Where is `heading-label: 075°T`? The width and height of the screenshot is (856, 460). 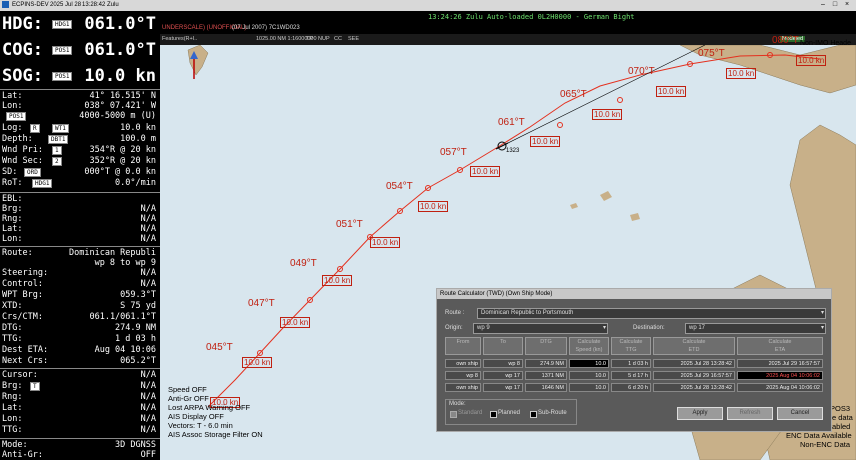
heading-label: 075°T is located at coordinates (711, 53).